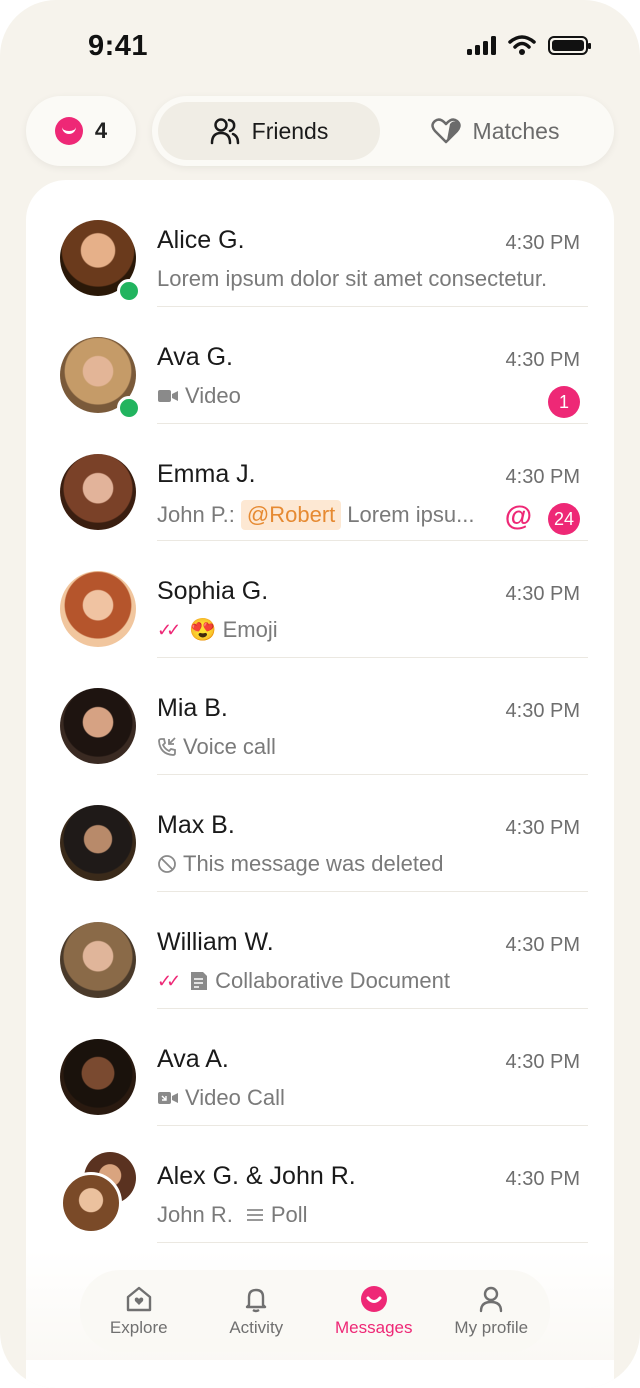 This screenshot has height=1388, width=640. Describe the element at coordinates (192, 708) in the screenshot. I see `contact-name: Mia B.` at that location.